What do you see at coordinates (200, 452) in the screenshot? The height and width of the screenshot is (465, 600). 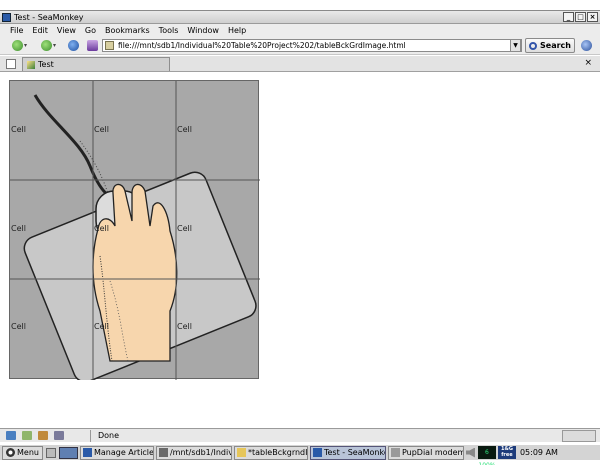 I see `taskbar-button-label: /mnt/sdb1/Indivi` at bounding box center [200, 452].